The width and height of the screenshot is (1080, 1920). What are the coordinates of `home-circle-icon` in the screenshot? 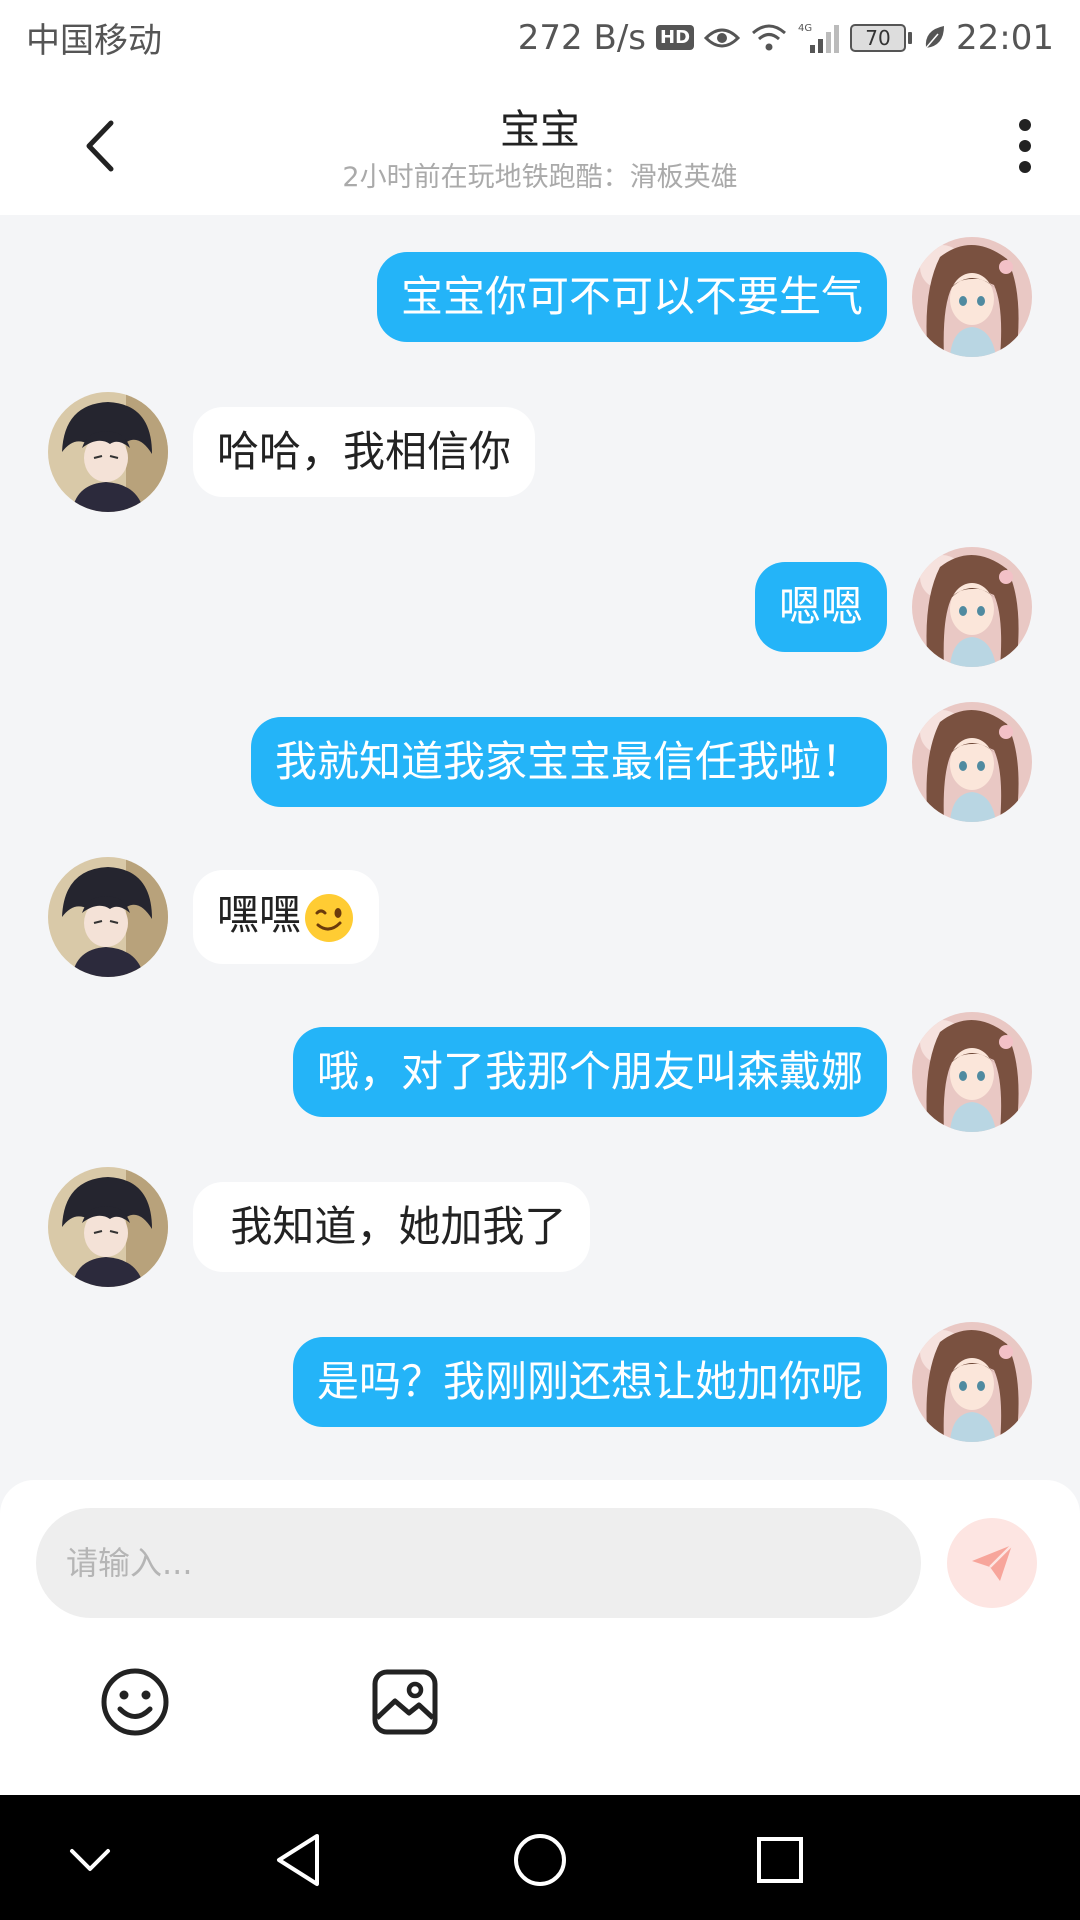 It's located at (540, 1860).